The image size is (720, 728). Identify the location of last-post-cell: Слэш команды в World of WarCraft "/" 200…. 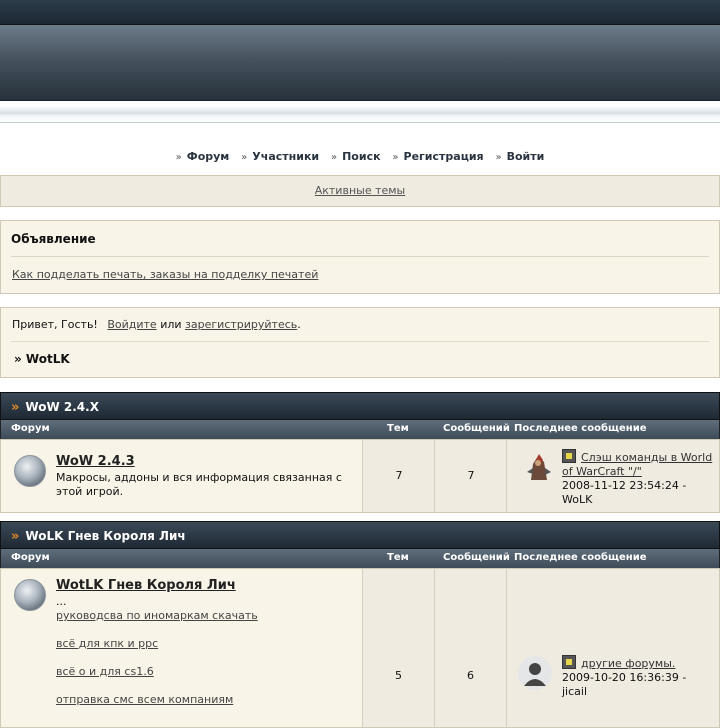
(612, 476).